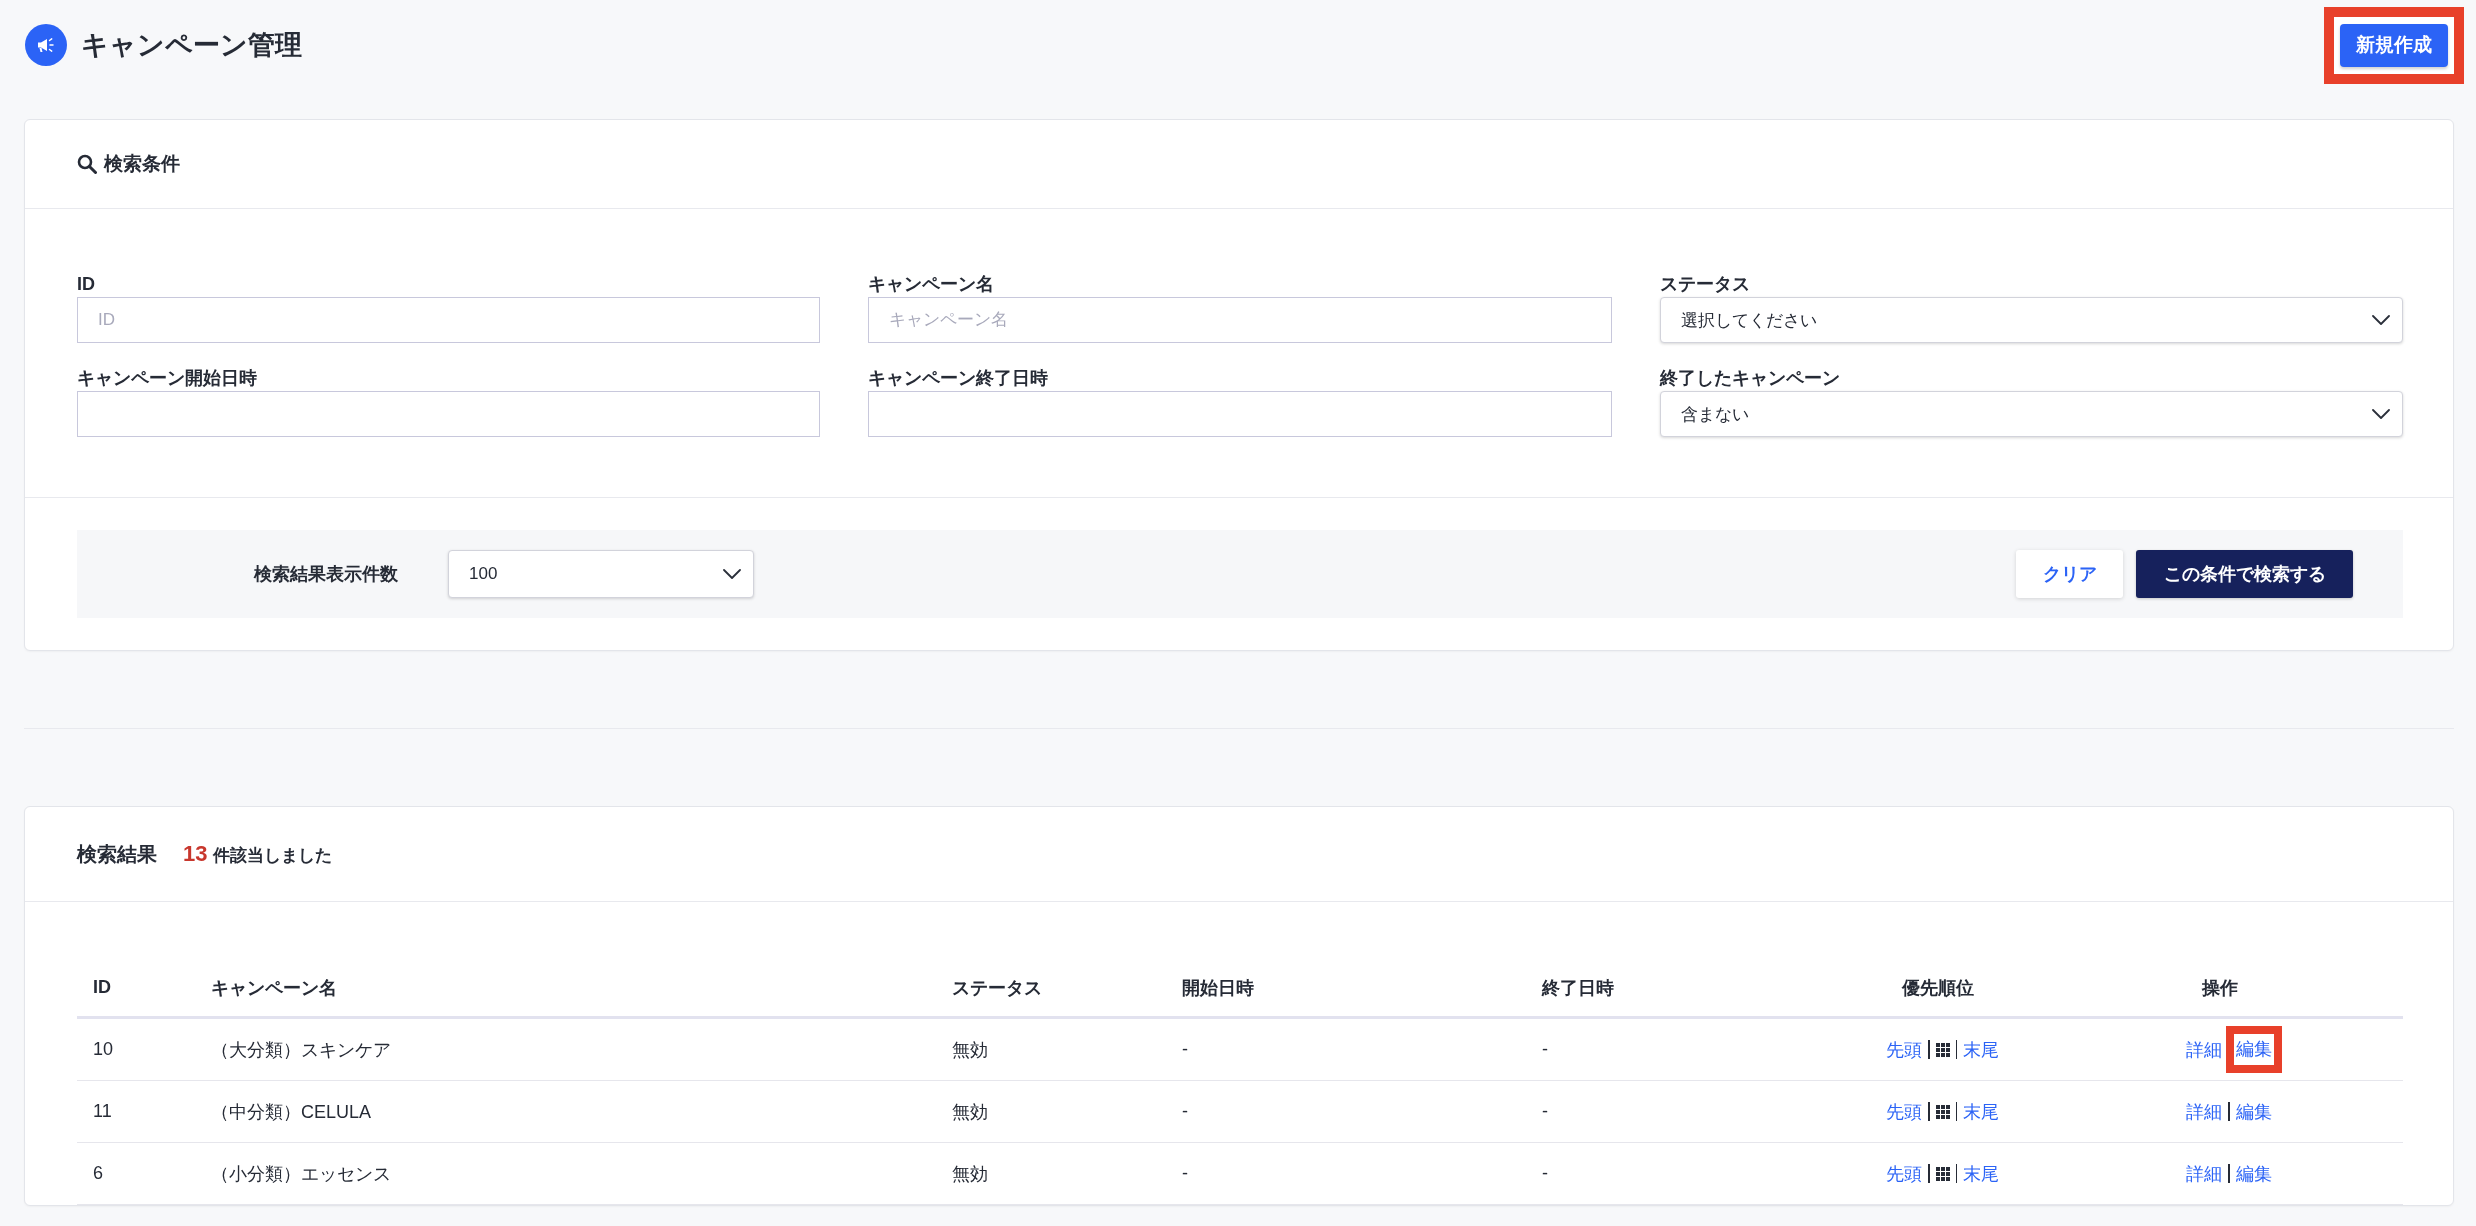 The width and height of the screenshot is (2476, 1226). I want to click on column-header: ID, so click(101, 987).